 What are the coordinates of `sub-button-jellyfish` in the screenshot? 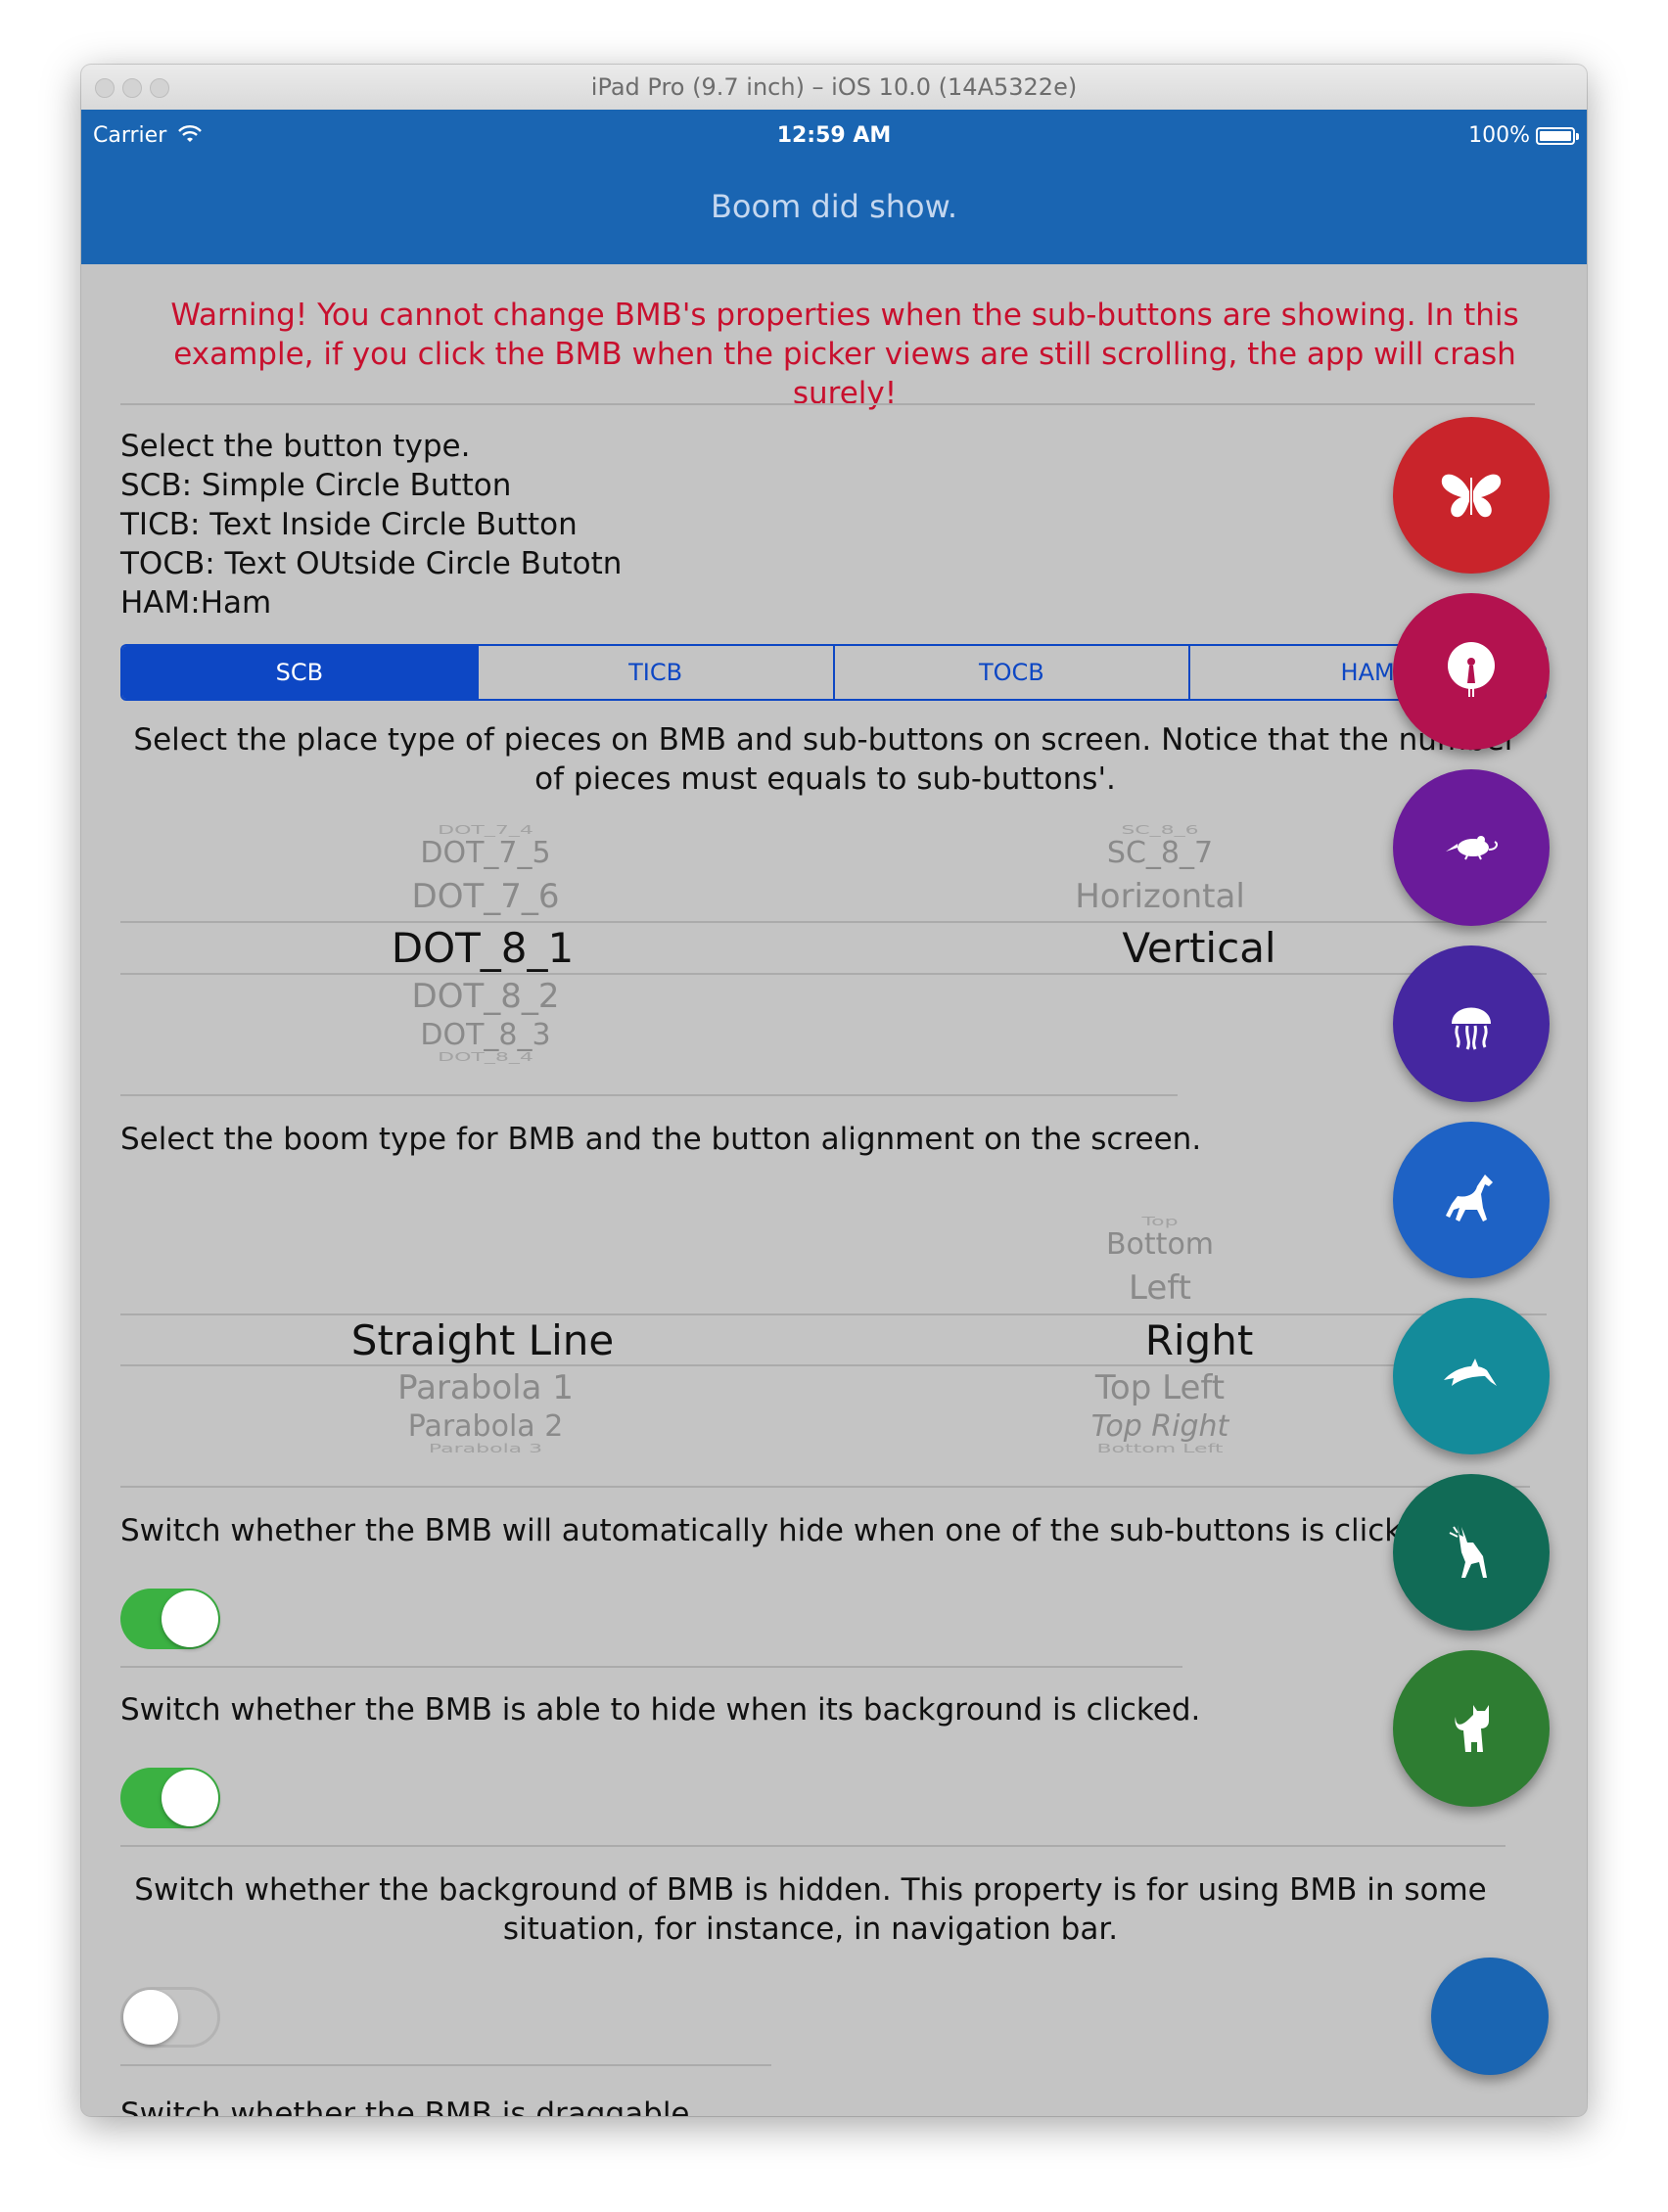 It's located at (1472, 1023).